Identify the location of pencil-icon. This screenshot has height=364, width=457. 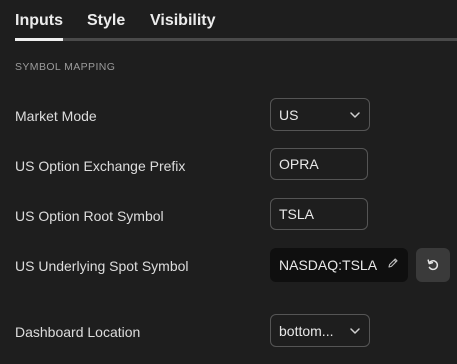
(393, 263).